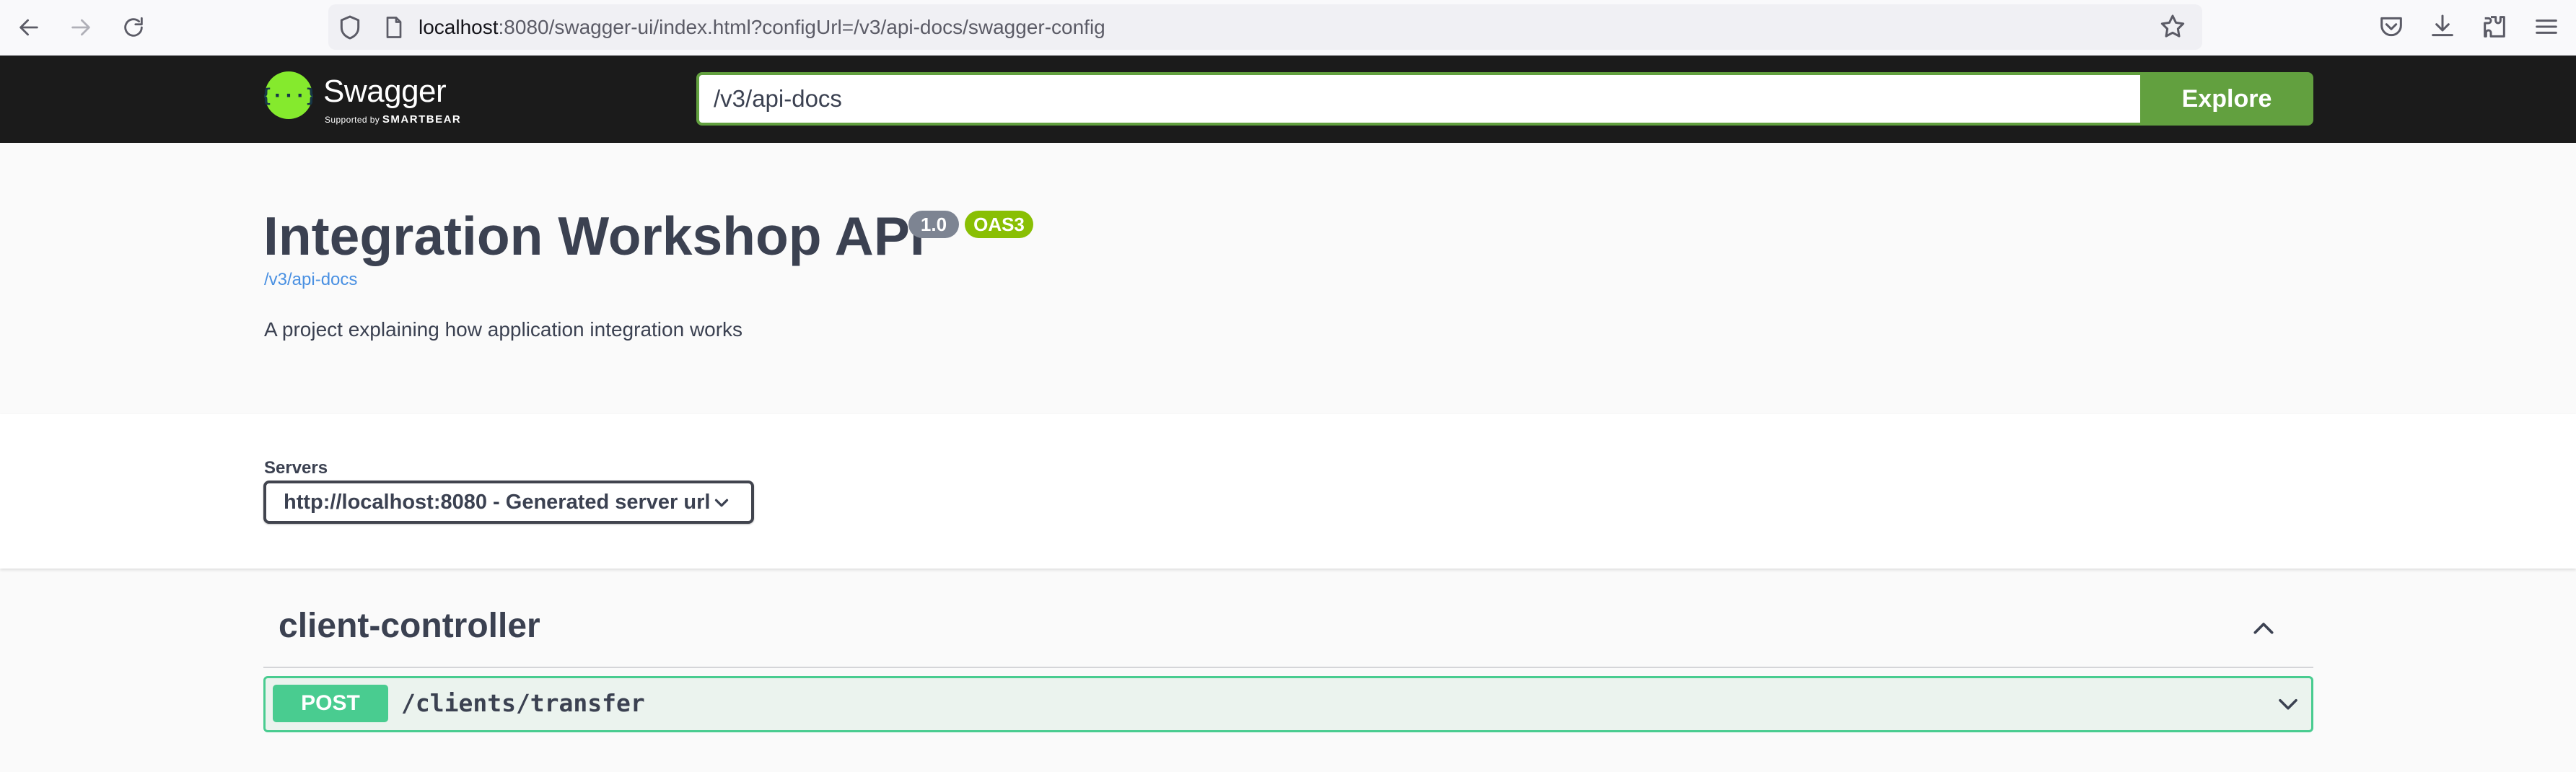 This screenshot has height=772, width=2576. I want to click on reload-icon, so click(133, 27).